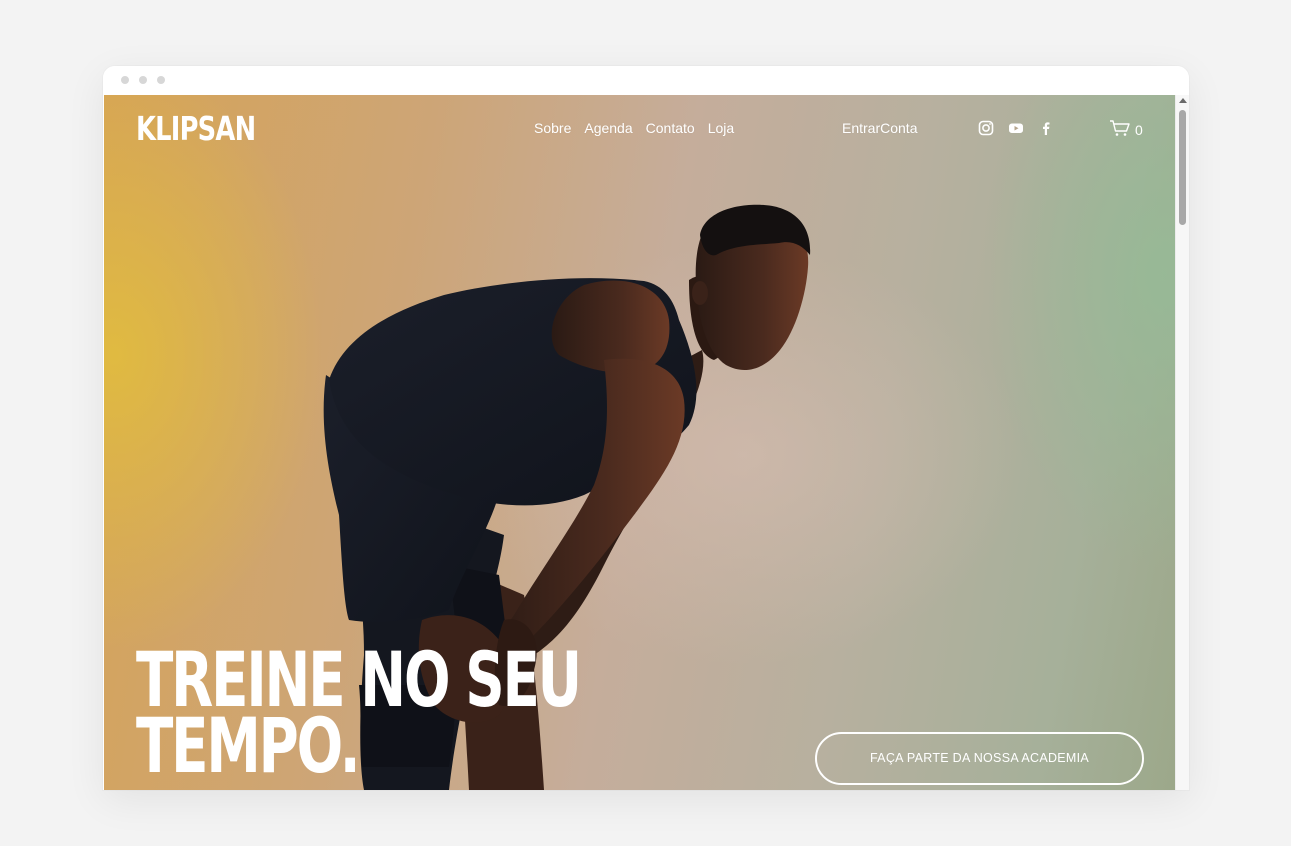  What do you see at coordinates (1120, 129) in the screenshot?
I see `cart-icon` at bounding box center [1120, 129].